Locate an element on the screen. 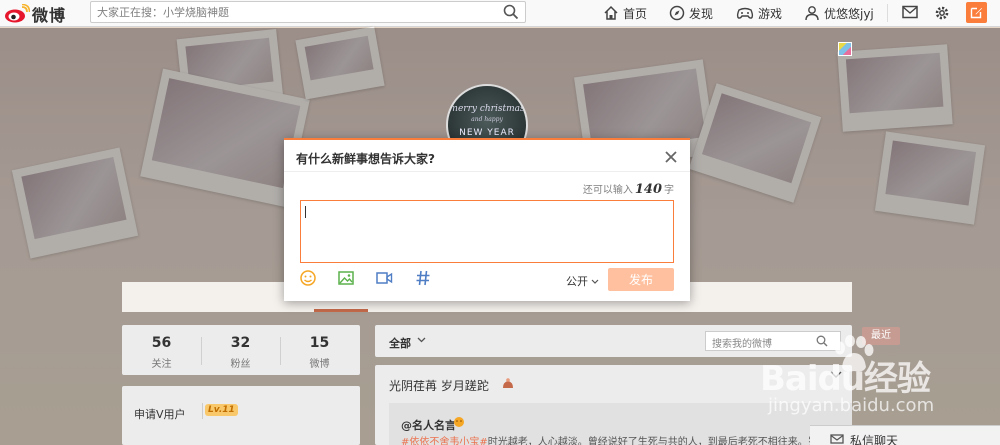 Image resolution: width=1000 pixels, height=445 pixels. compose-dialog: 有什么新鲜事想告诉大家? 还可以输入 140 字 公开 发布 is located at coordinates (487, 219).